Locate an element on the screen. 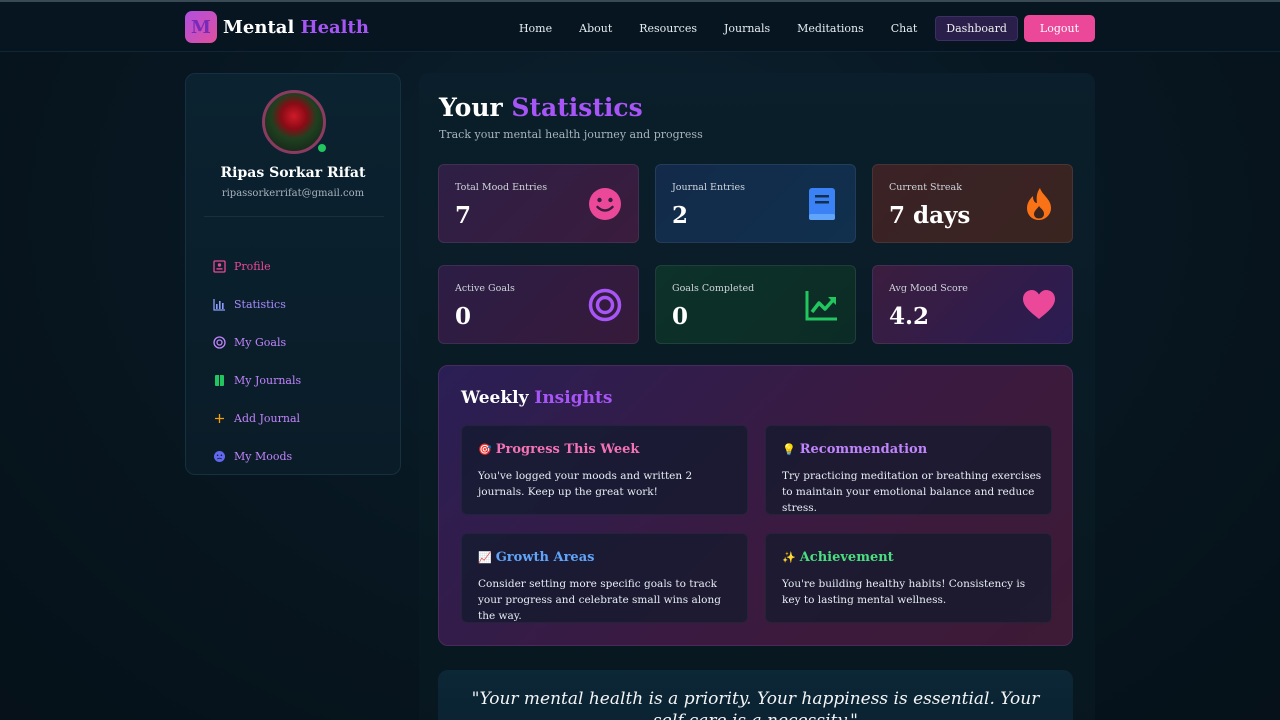 Image resolution: width=1280 pixels, height=720 pixels. online-status-dot is located at coordinates (322, 148).